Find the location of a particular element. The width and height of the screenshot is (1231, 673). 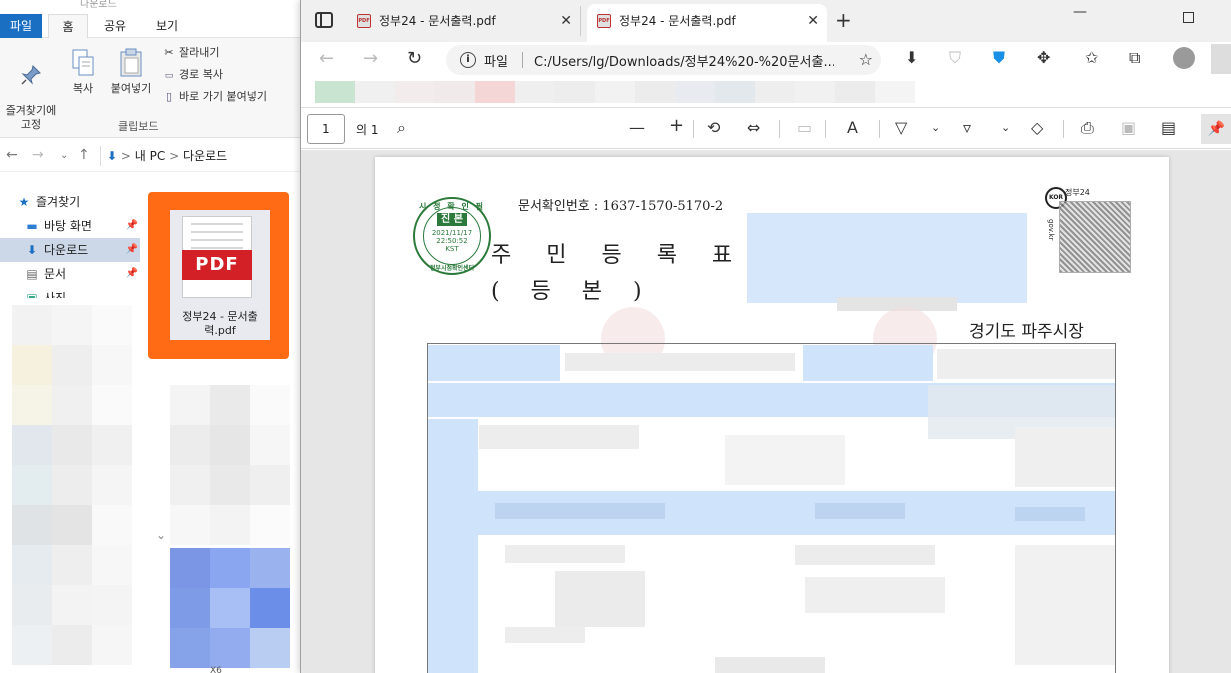

file-item-pdf: PDF 정부24 - 문서출력.pdf is located at coordinates (220, 275).